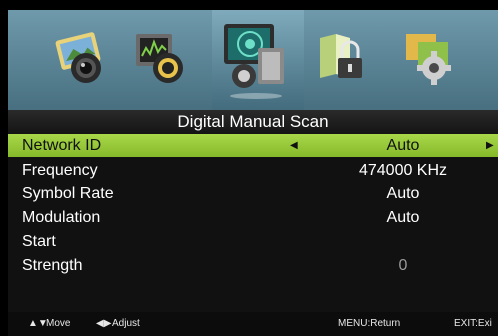 The width and height of the screenshot is (498, 336). Describe the element at coordinates (104, 323) in the screenshot. I see `left-right-arrow-icon: ◀▶` at that location.